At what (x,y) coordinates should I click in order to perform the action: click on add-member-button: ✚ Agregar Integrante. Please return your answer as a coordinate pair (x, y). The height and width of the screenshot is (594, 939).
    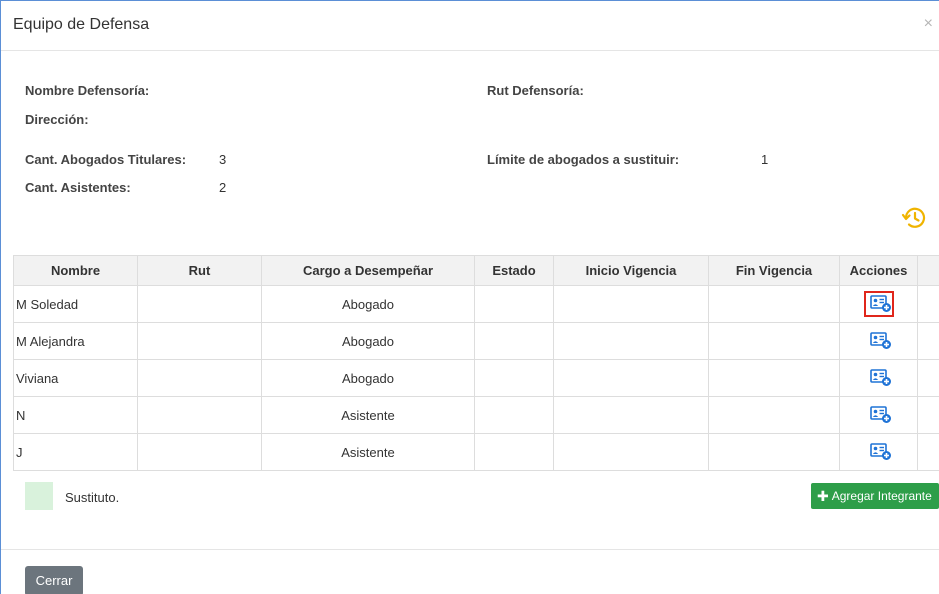
    Looking at the image, I should click on (875, 496).